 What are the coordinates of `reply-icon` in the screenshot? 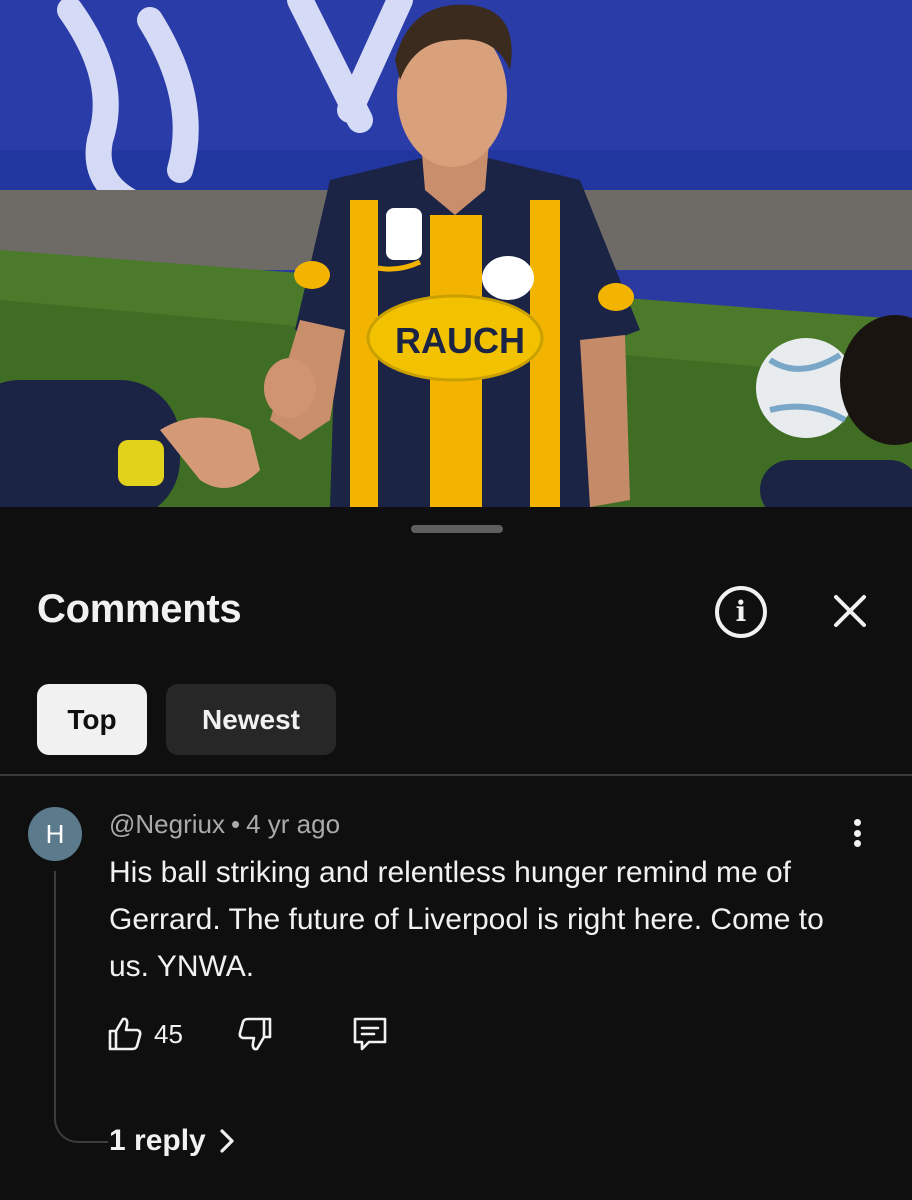 It's located at (370, 1034).